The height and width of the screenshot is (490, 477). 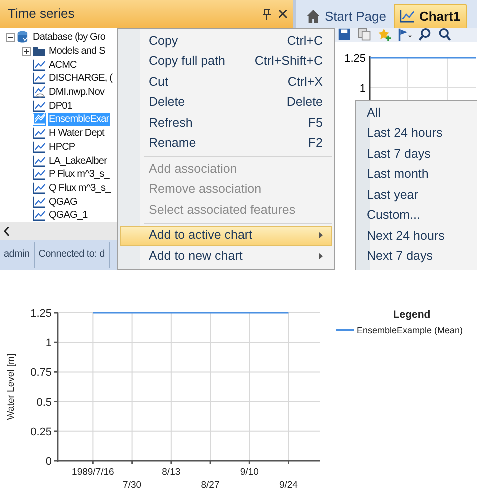 What do you see at coordinates (10, 37) in the screenshot?
I see `collapse-icon` at bounding box center [10, 37].